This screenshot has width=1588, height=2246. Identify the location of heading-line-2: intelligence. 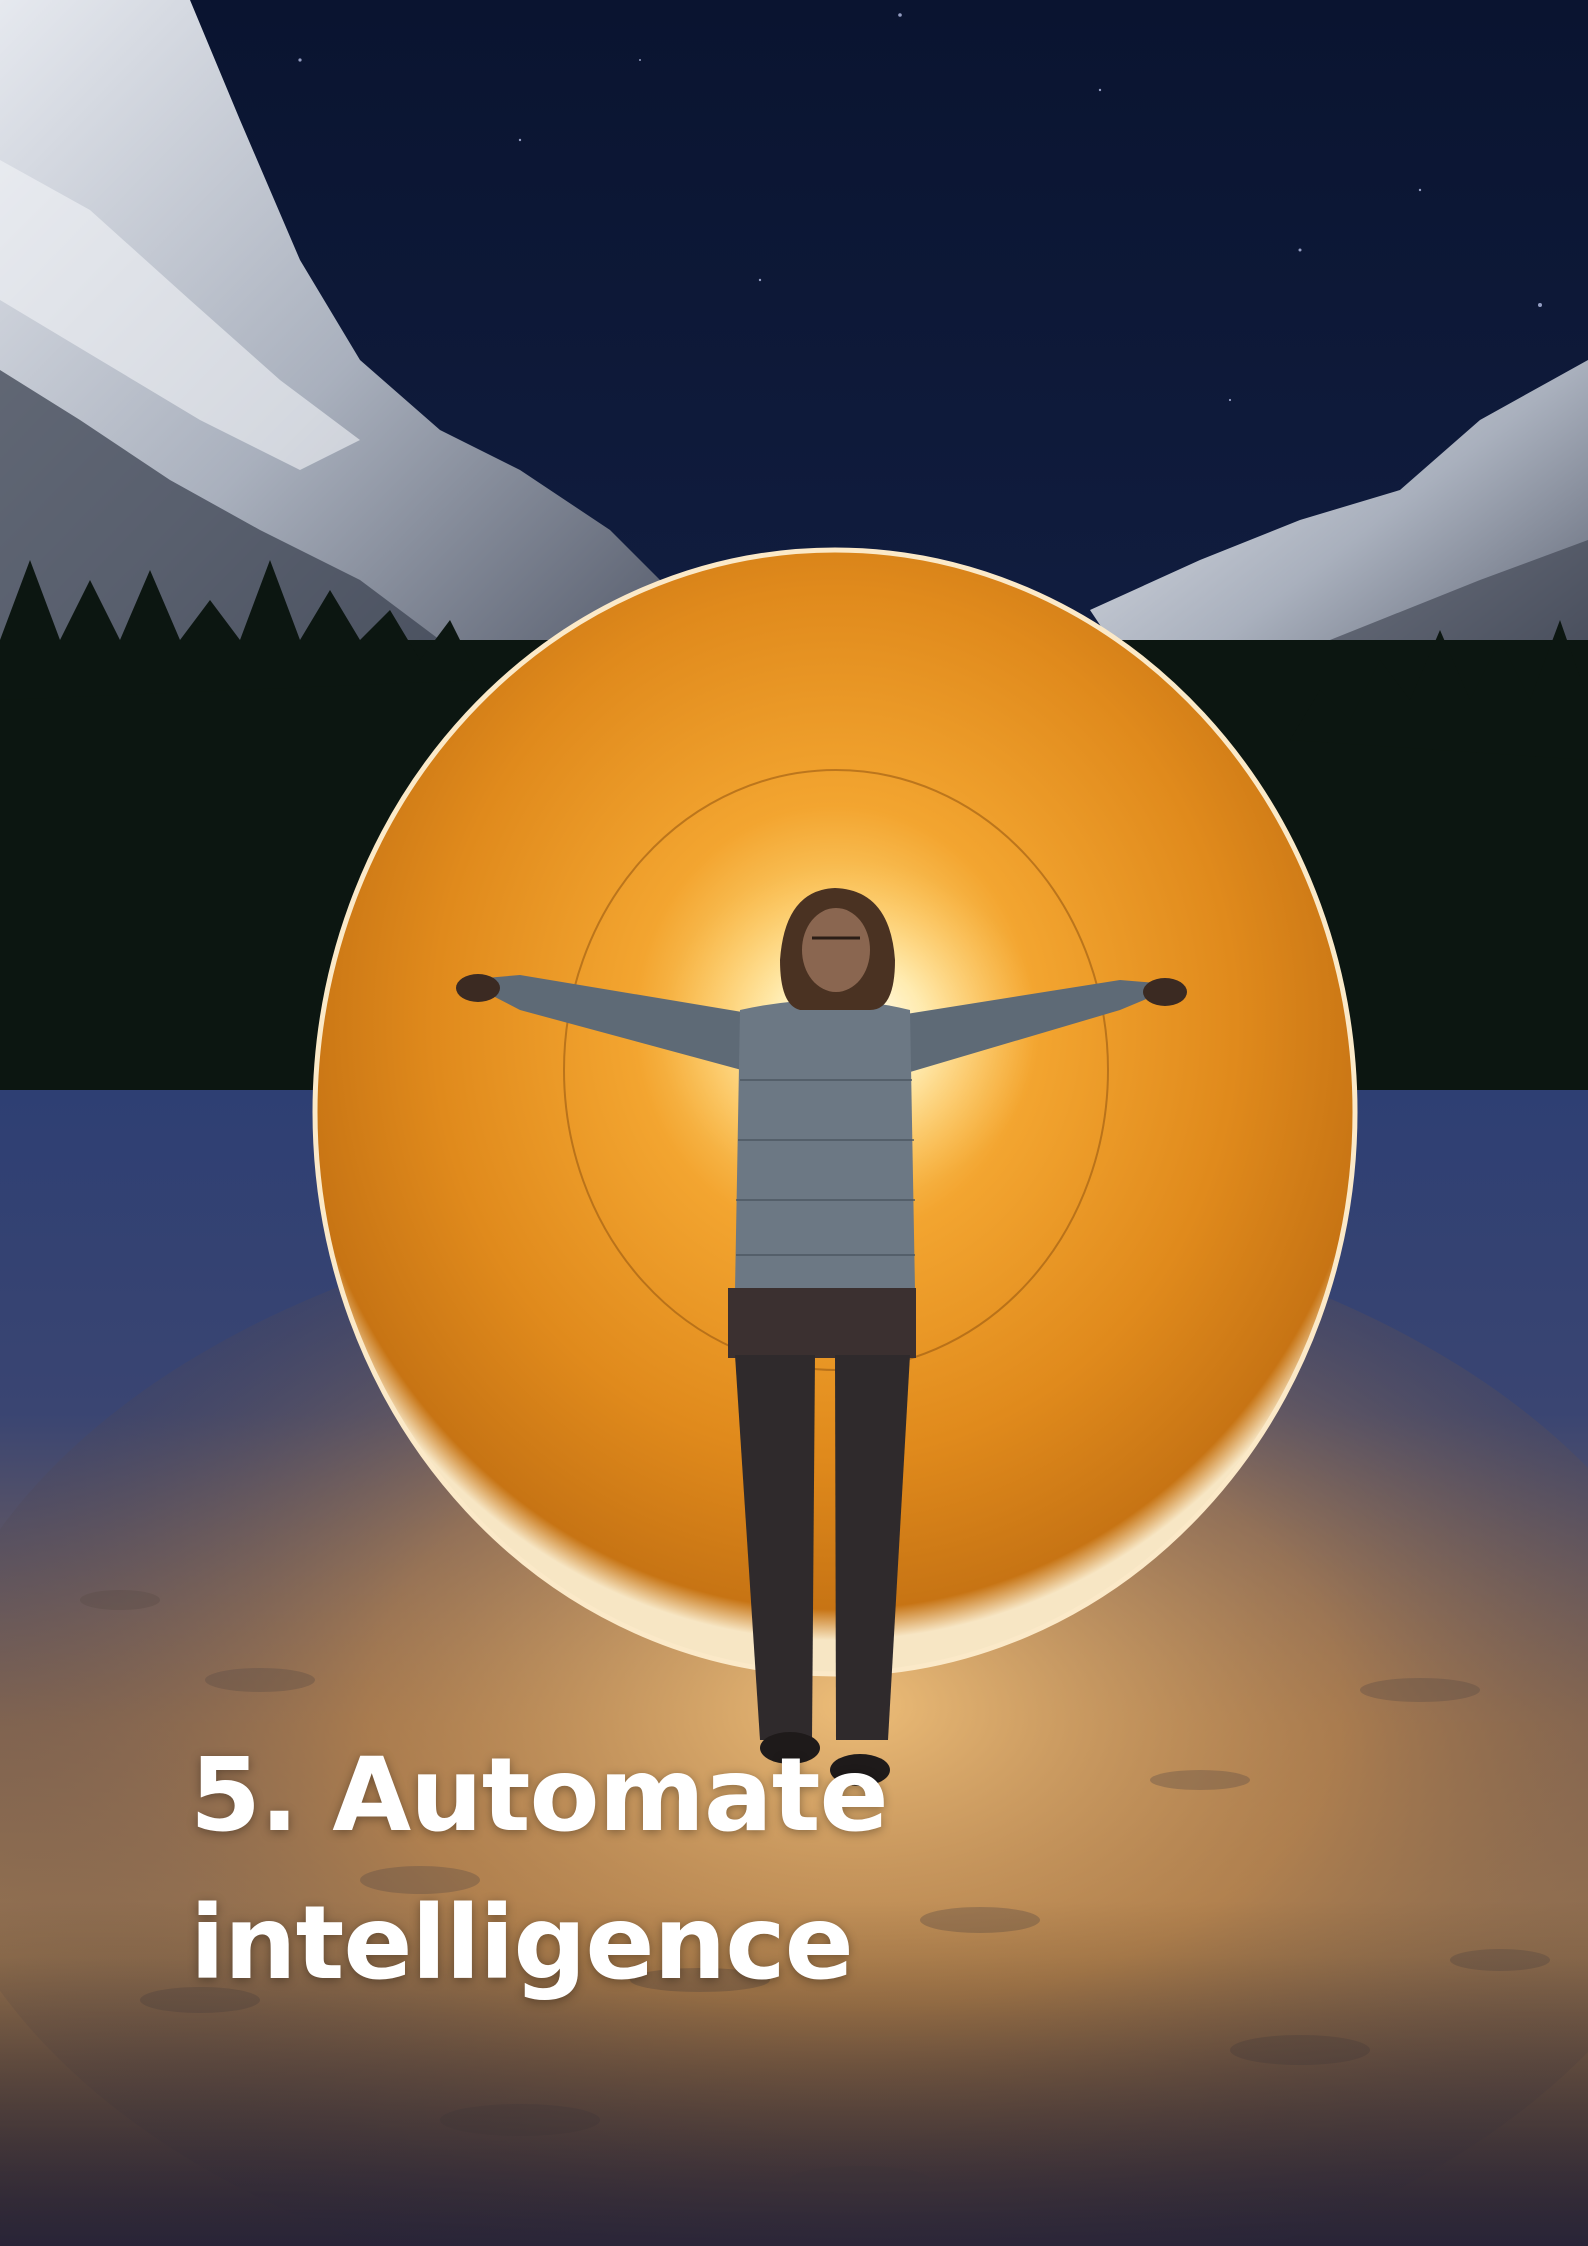
(522, 1943).